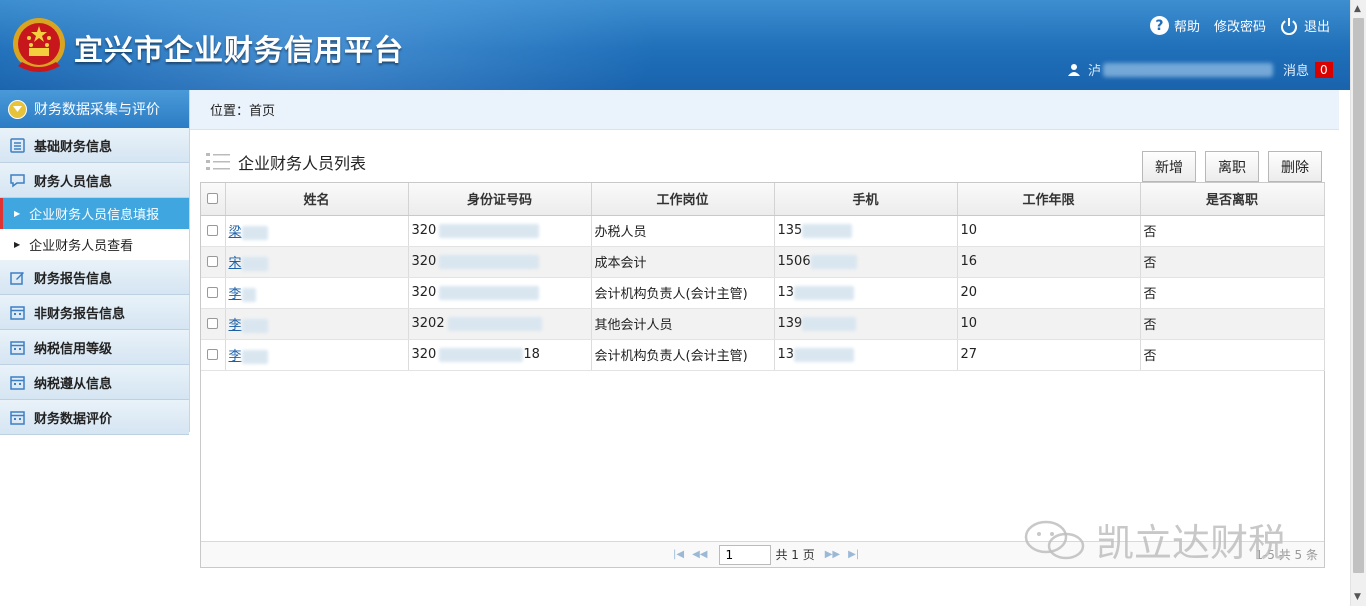 The width and height of the screenshot is (1366, 606). I want to click on years-cell: 16, so click(1049, 262).